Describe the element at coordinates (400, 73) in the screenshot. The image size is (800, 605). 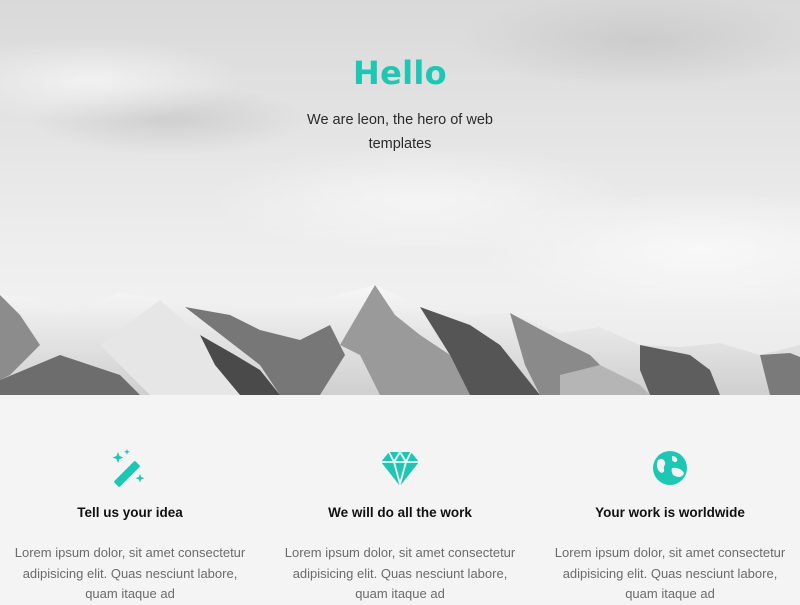
I see `hero-title: Hello` at that location.